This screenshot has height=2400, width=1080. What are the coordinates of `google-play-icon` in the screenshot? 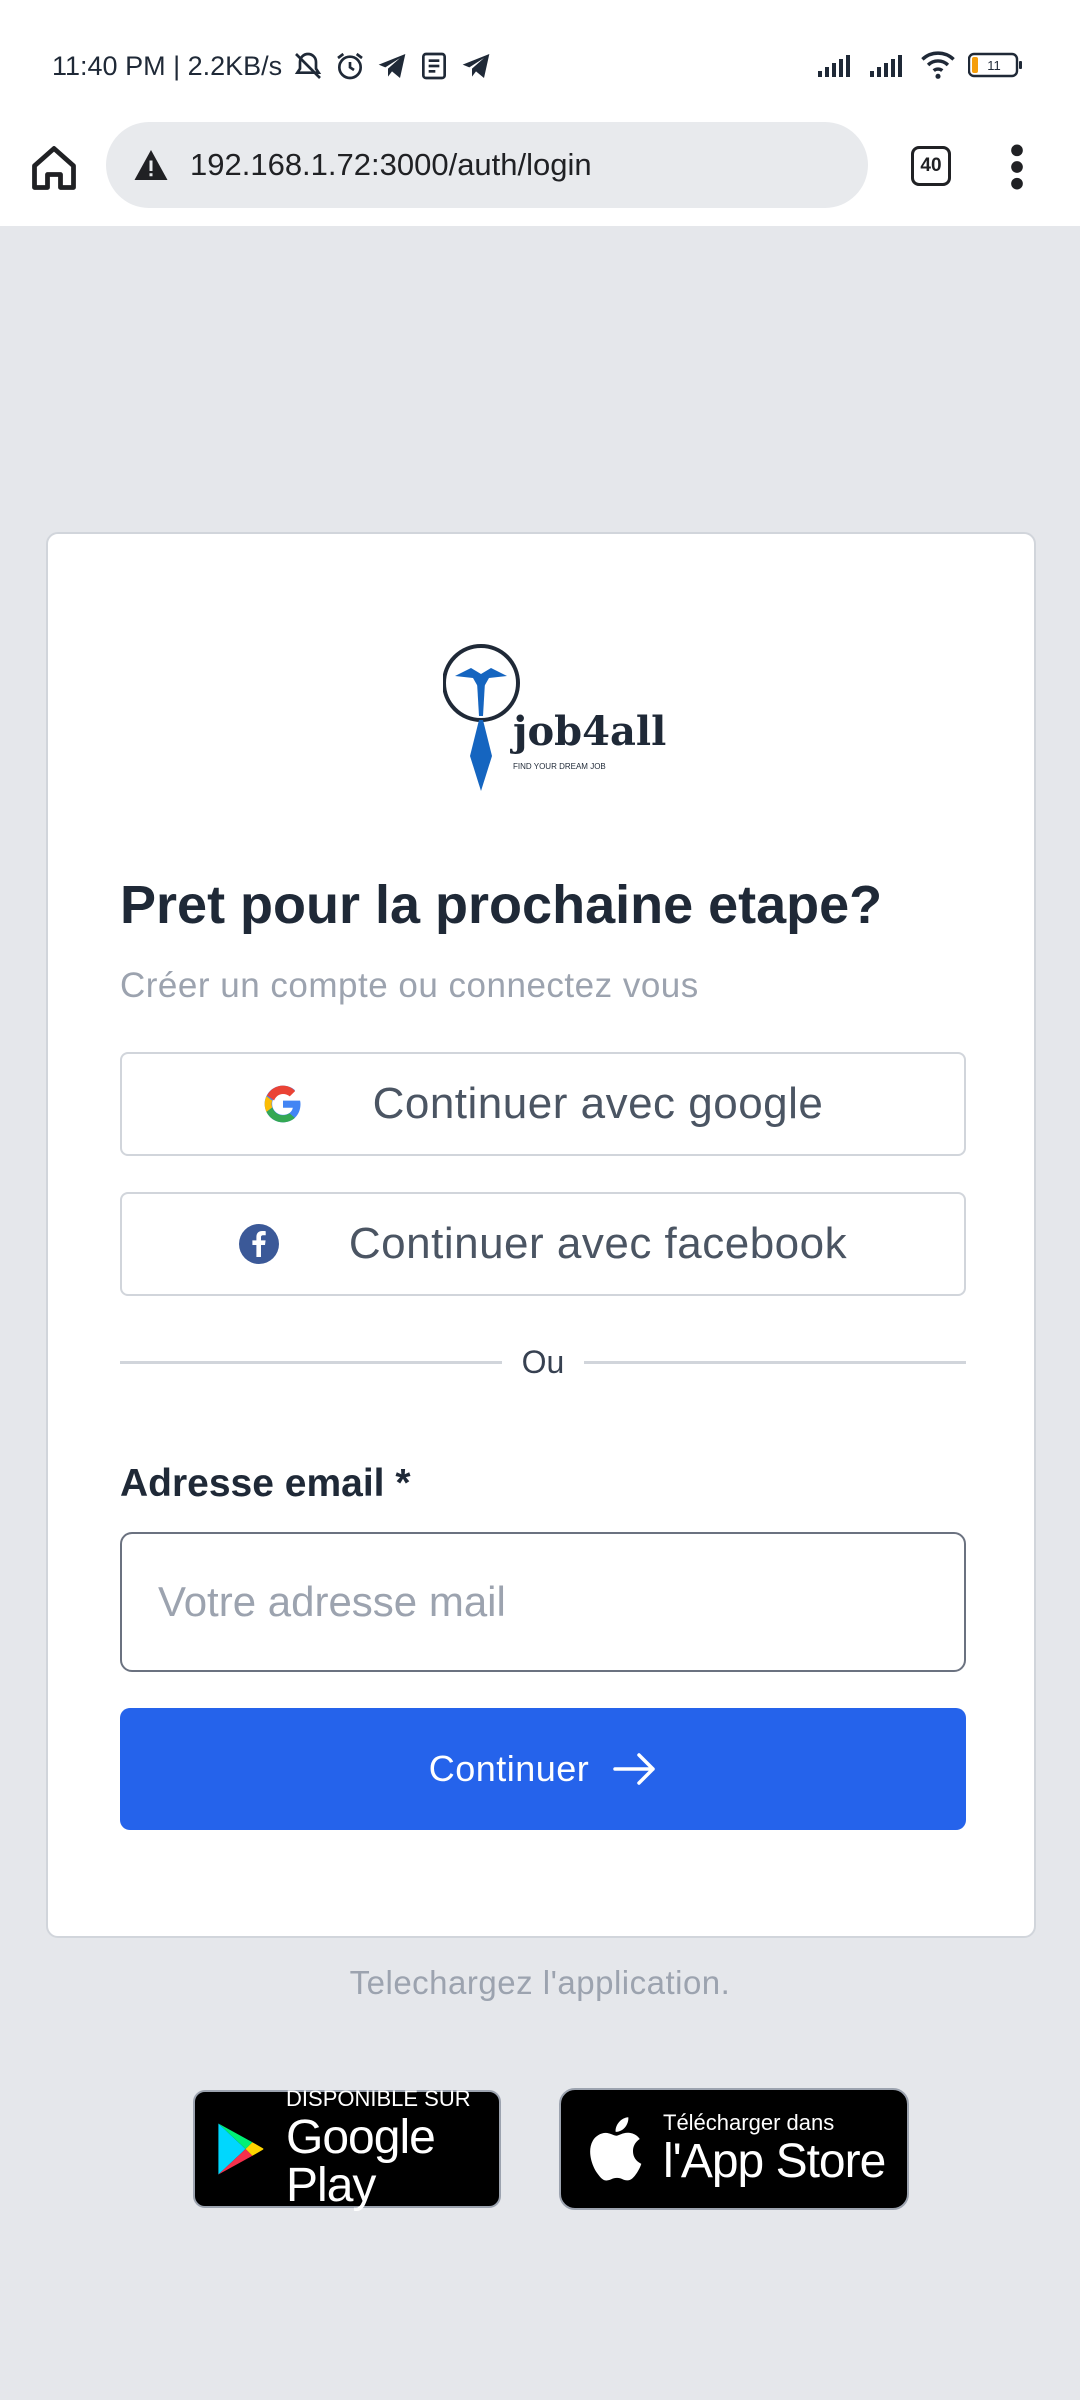 It's located at (241, 2149).